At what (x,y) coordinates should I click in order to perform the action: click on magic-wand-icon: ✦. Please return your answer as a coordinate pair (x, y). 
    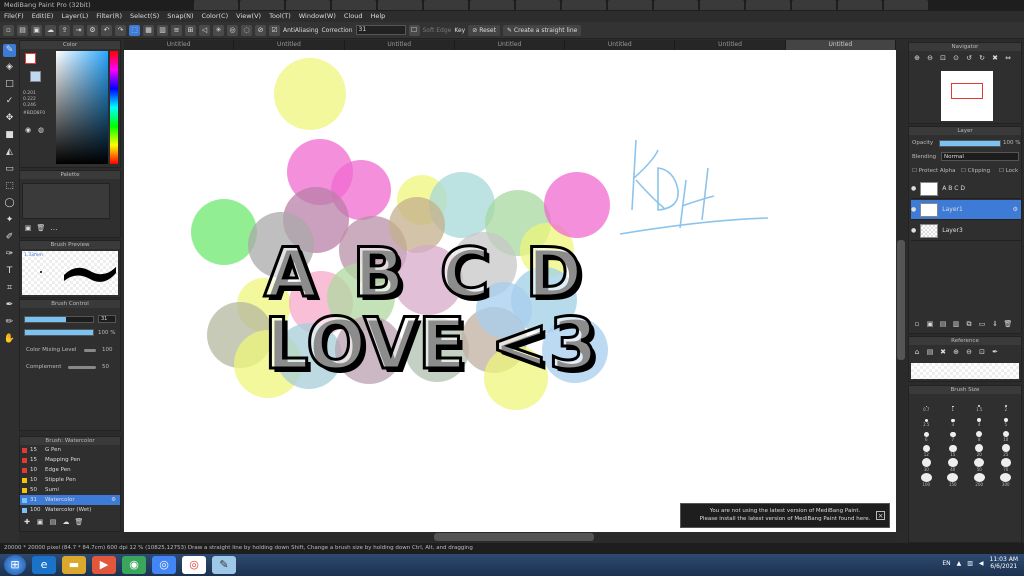
    Looking at the image, I should click on (9, 220).